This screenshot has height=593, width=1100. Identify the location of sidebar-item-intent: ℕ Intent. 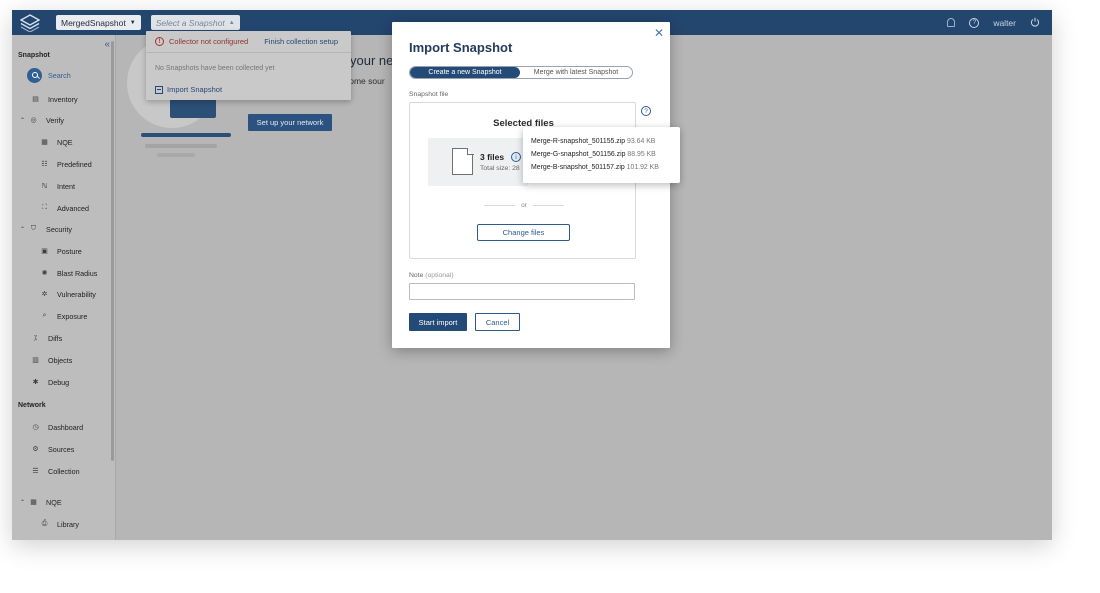
(57, 186).